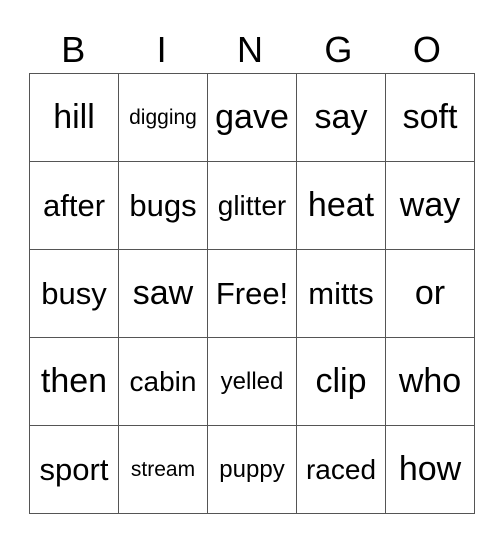 The image size is (500, 544). I want to click on card-cell: soft, so click(430, 117).